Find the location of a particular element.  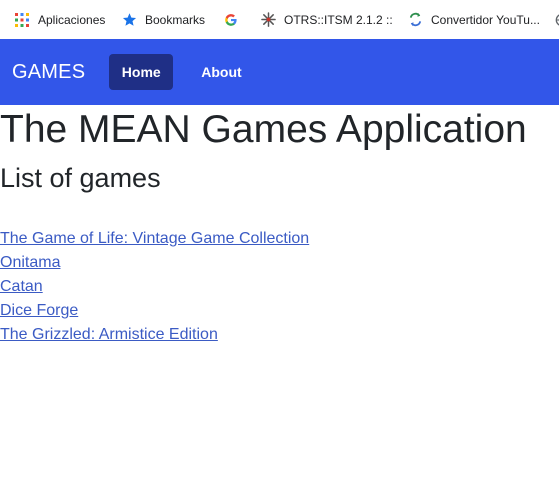

bookmark-label: Bookmarks is located at coordinates (175, 19).